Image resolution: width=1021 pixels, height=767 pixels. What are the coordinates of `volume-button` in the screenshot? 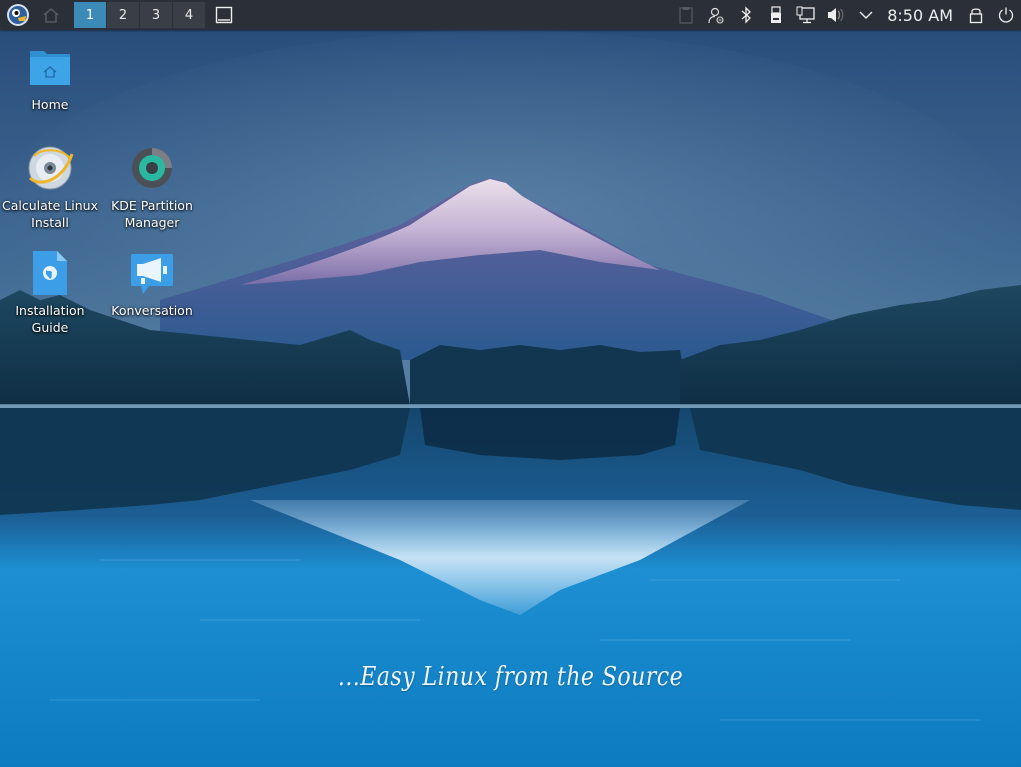 It's located at (836, 15).